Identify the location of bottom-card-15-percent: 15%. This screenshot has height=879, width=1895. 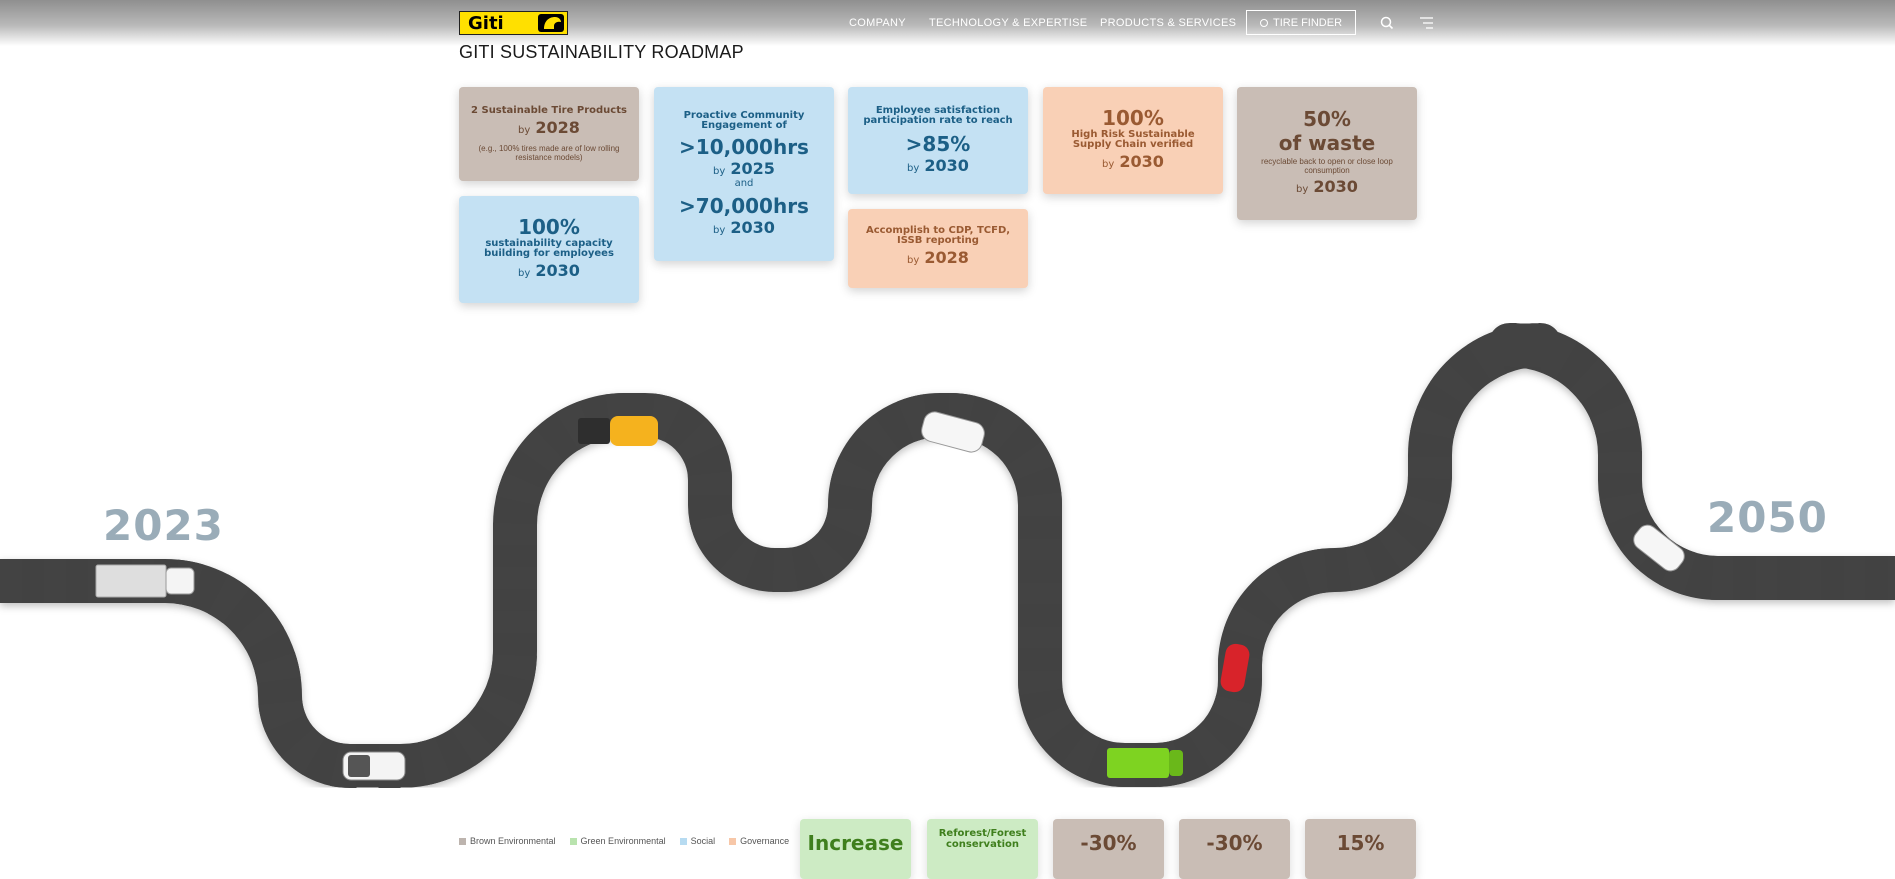
(1360, 849).